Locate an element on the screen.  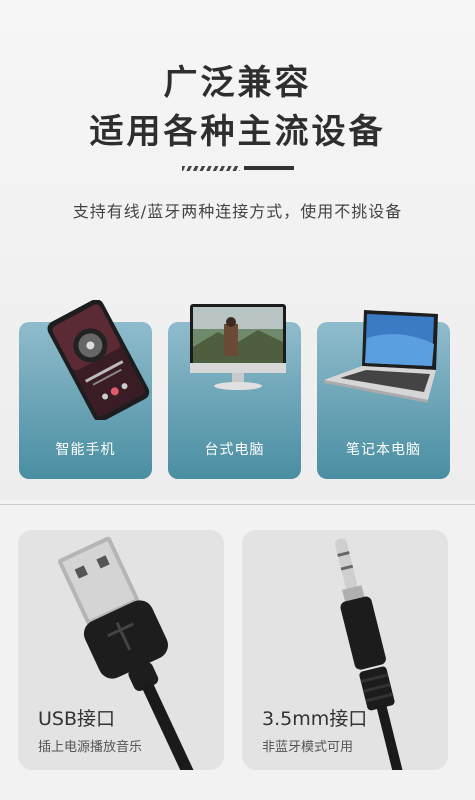
divider-dashes is located at coordinates (211, 168).